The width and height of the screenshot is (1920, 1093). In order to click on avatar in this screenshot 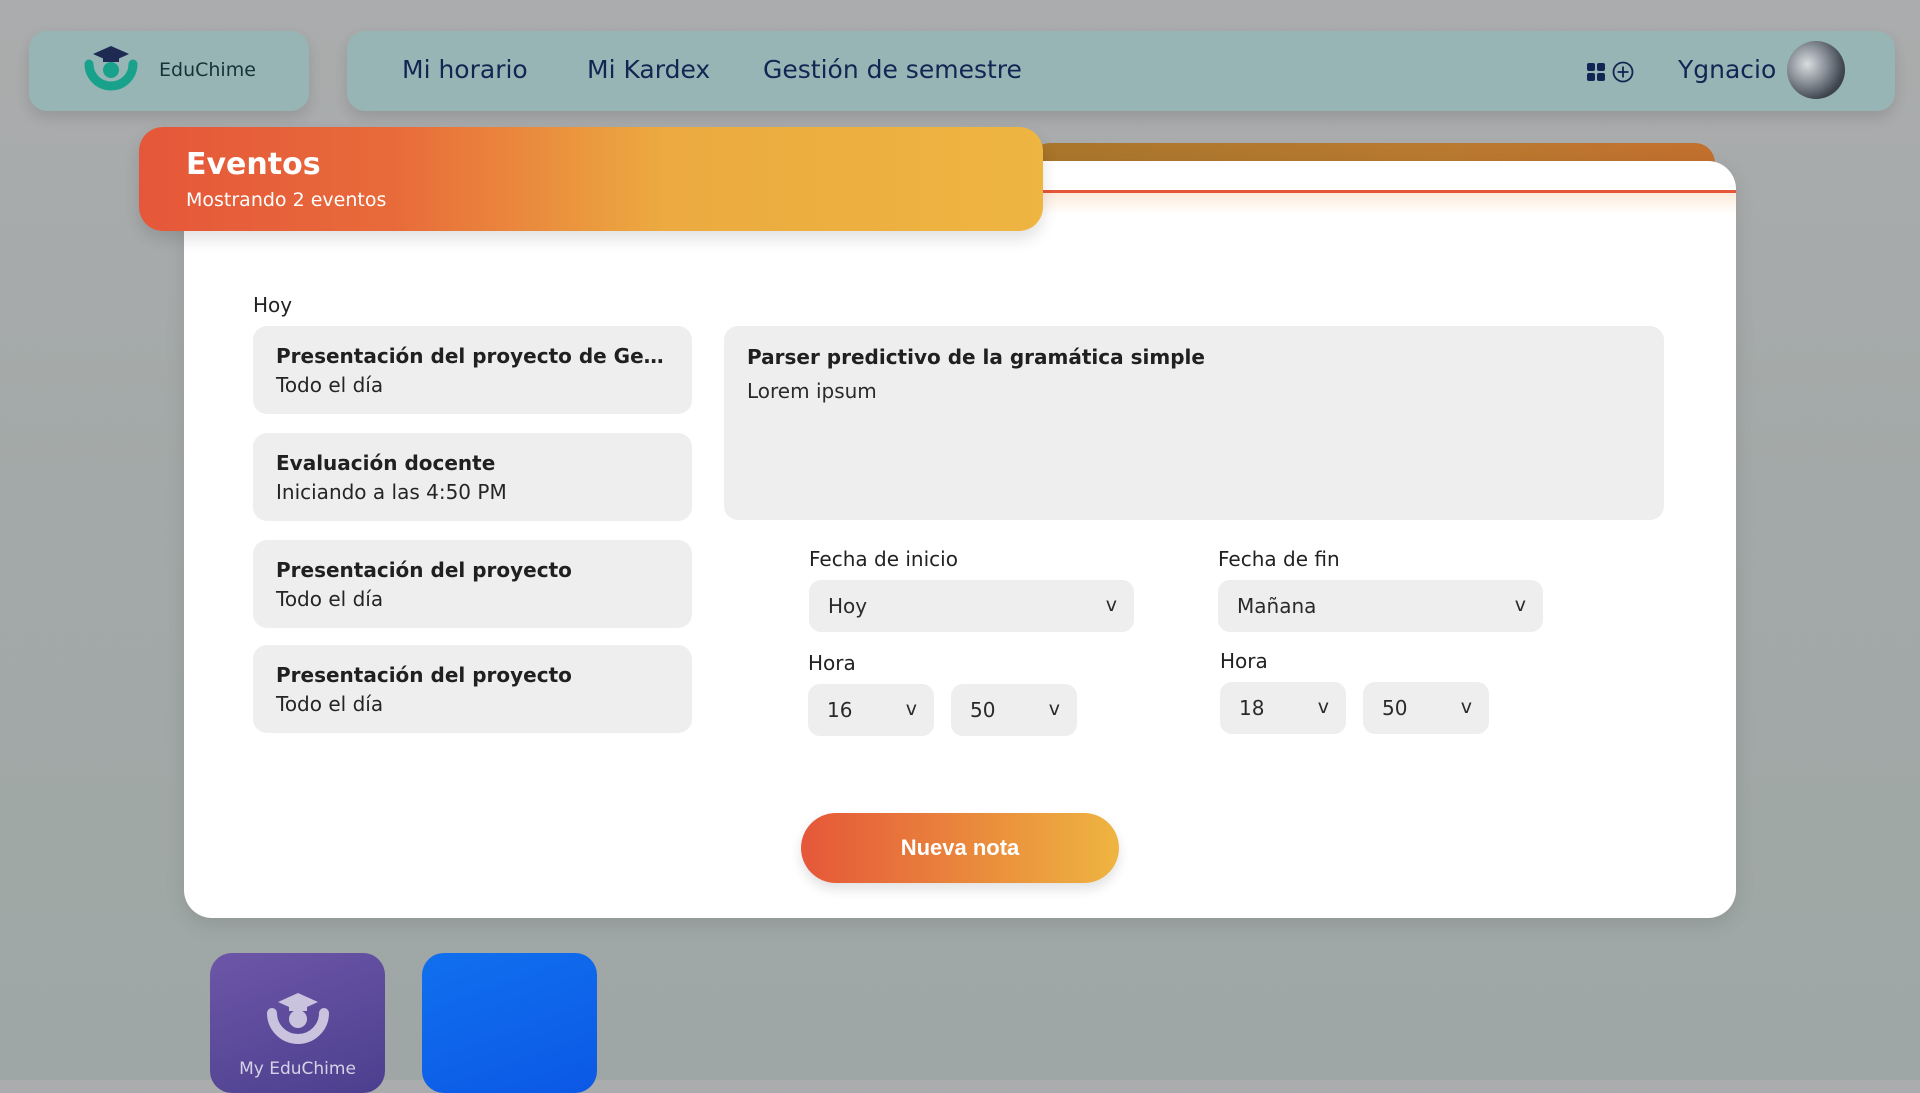, I will do `click(1816, 70)`.